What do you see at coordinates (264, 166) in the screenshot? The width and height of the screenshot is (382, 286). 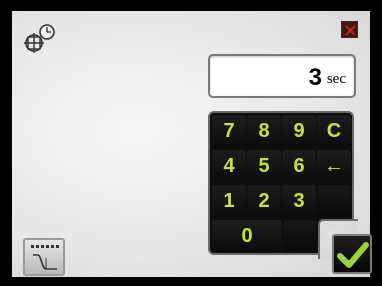 I see `key-5: 5` at bounding box center [264, 166].